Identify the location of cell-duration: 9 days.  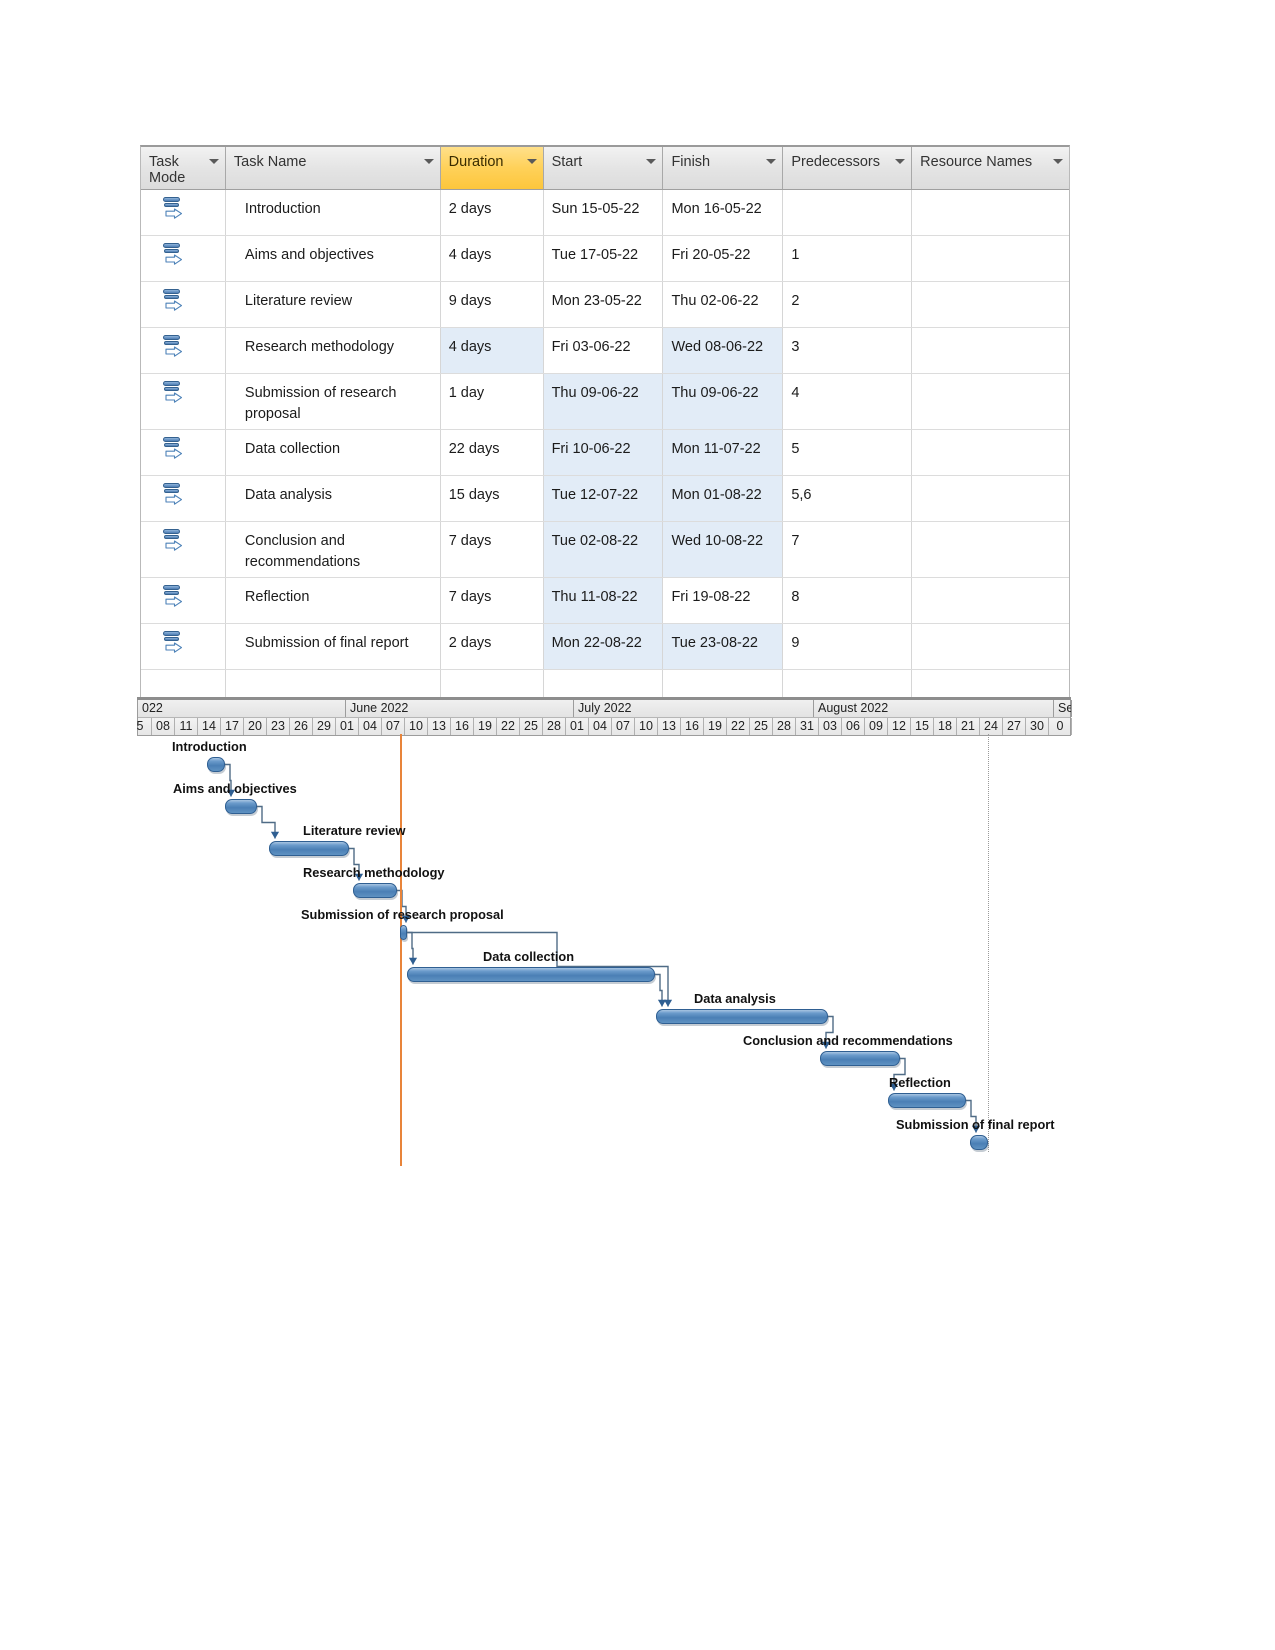
(492, 304).